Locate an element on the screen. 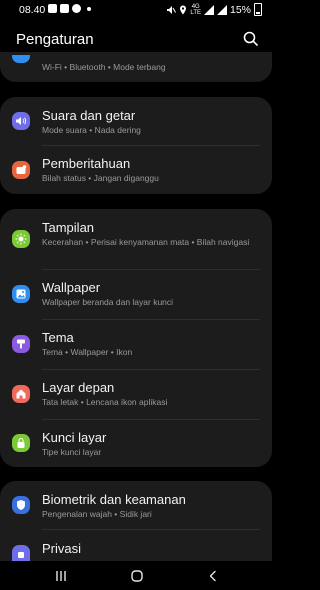 The width and height of the screenshot is (320, 590). home-screen-title: Layar depan is located at coordinates (78, 387).